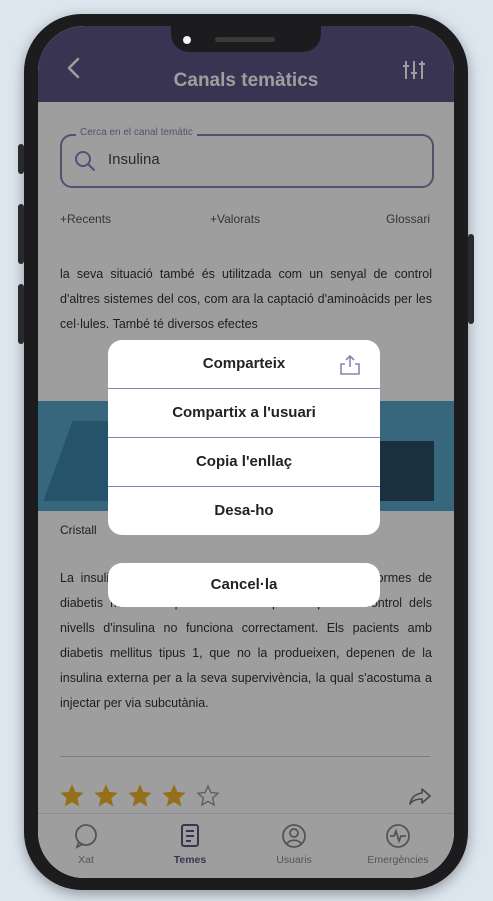  What do you see at coordinates (21, 159) in the screenshot?
I see `phone-side-button` at bounding box center [21, 159].